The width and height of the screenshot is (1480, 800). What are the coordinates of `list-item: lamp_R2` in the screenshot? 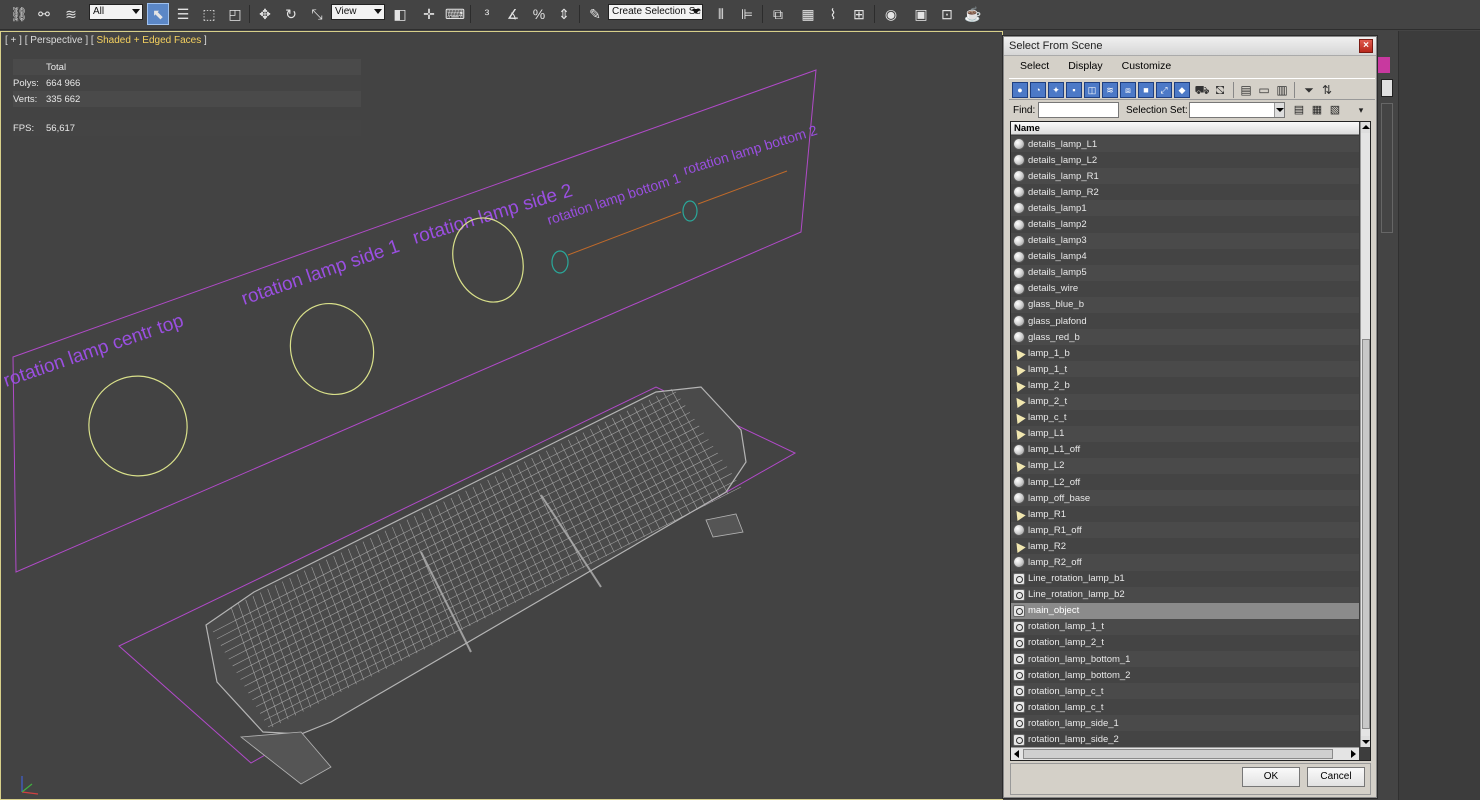 It's located at (1185, 546).